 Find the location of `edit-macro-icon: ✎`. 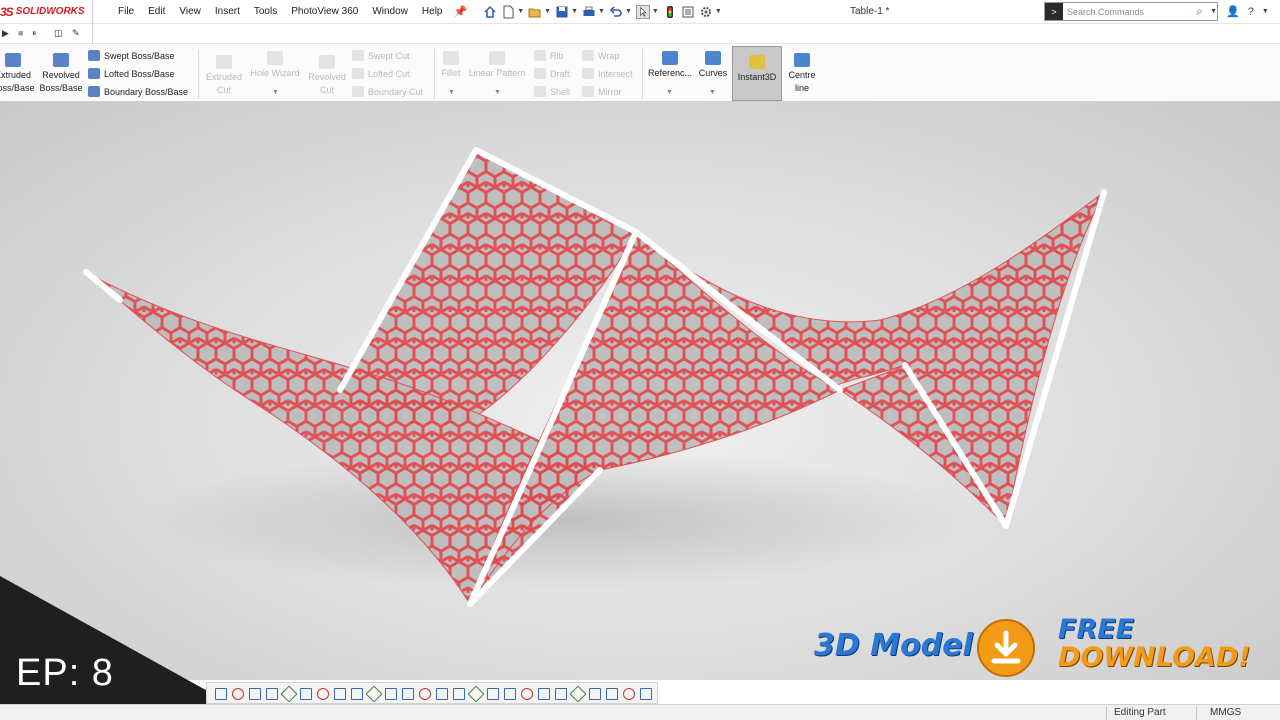

edit-macro-icon: ✎ is located at coordinates (76, 33).